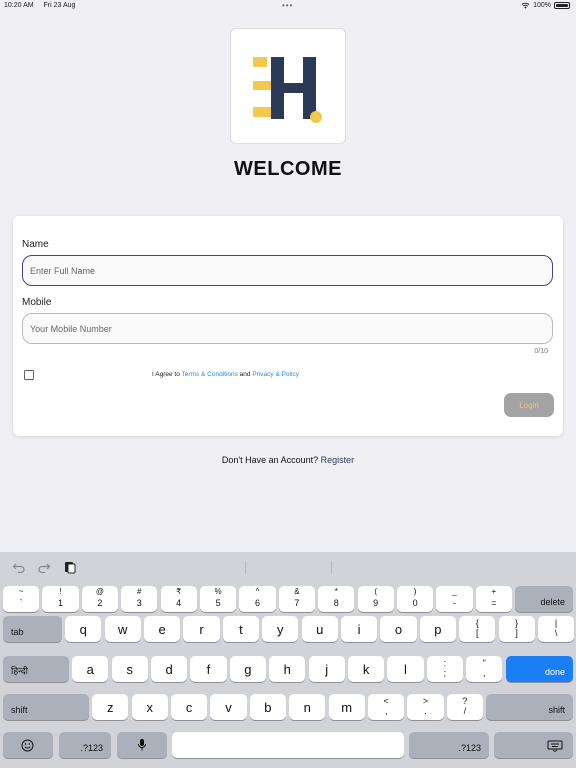 Image resolution: width=576 pixels, height=768 pixels. What do you see at coordinates (210, 374) in the screenshot?
I see `terms-link: Terms & Conditions` at bounding box center [210, 374].